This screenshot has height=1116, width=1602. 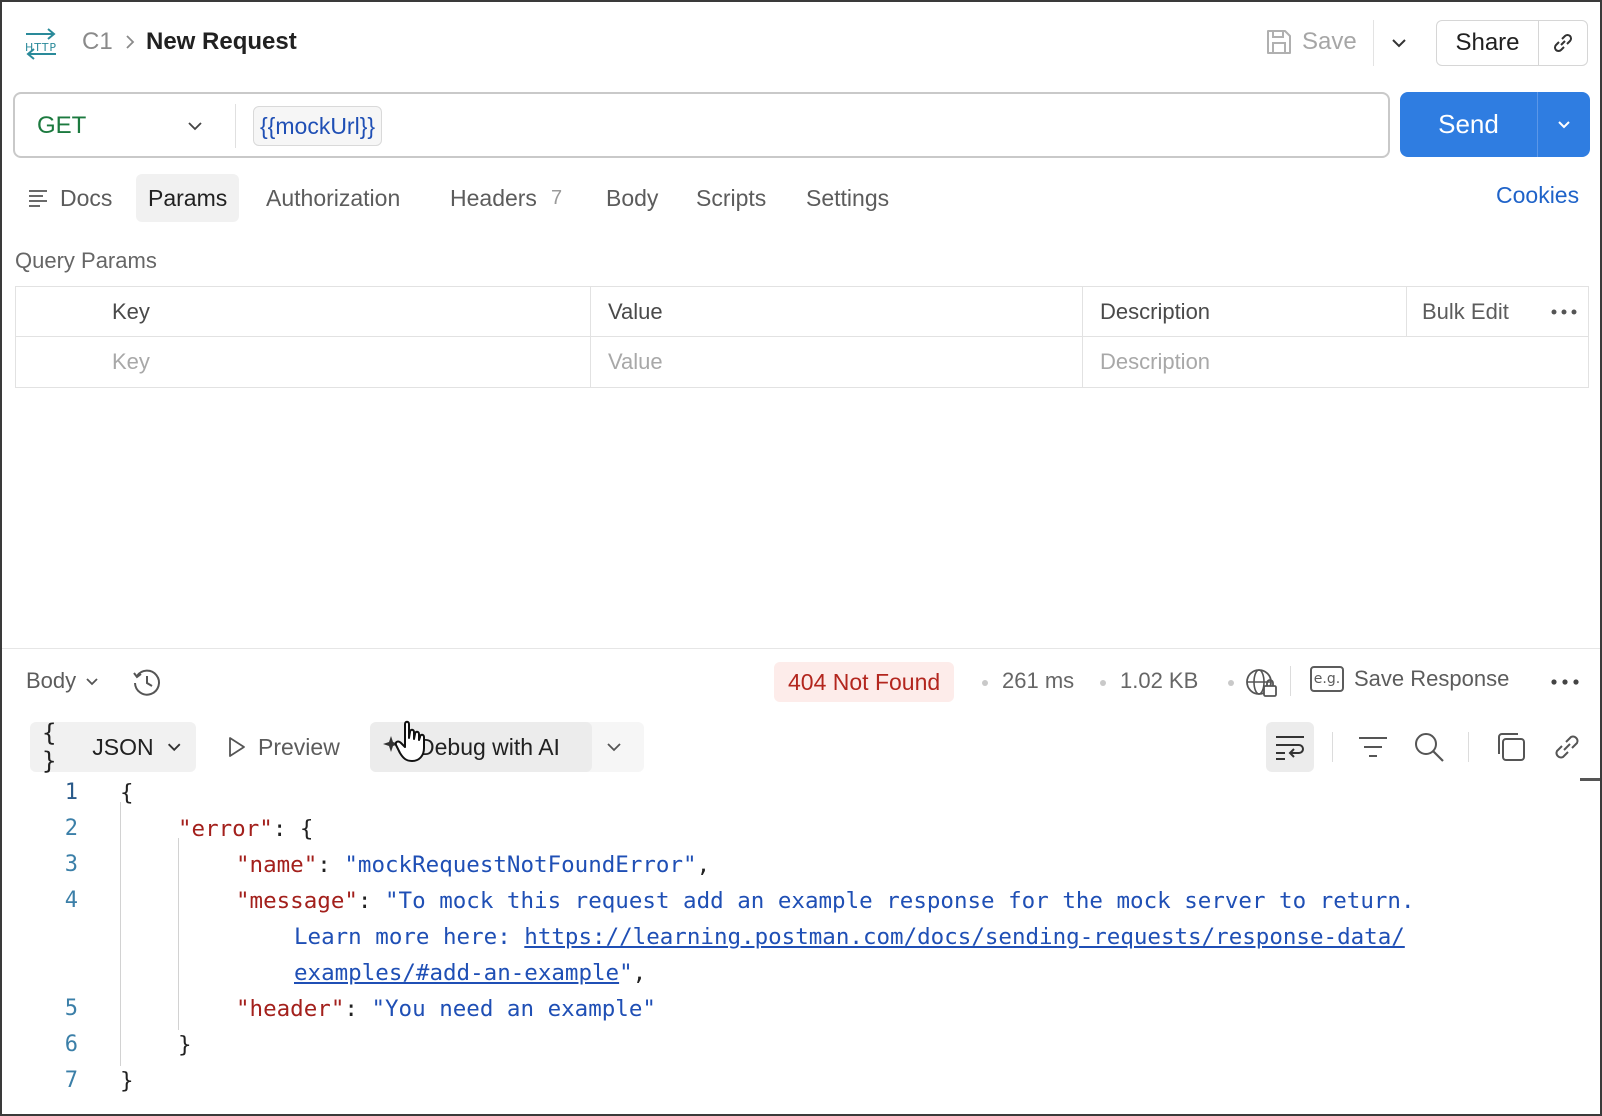 I want to click on preview-button: Preview, so click(x=282, y=747).